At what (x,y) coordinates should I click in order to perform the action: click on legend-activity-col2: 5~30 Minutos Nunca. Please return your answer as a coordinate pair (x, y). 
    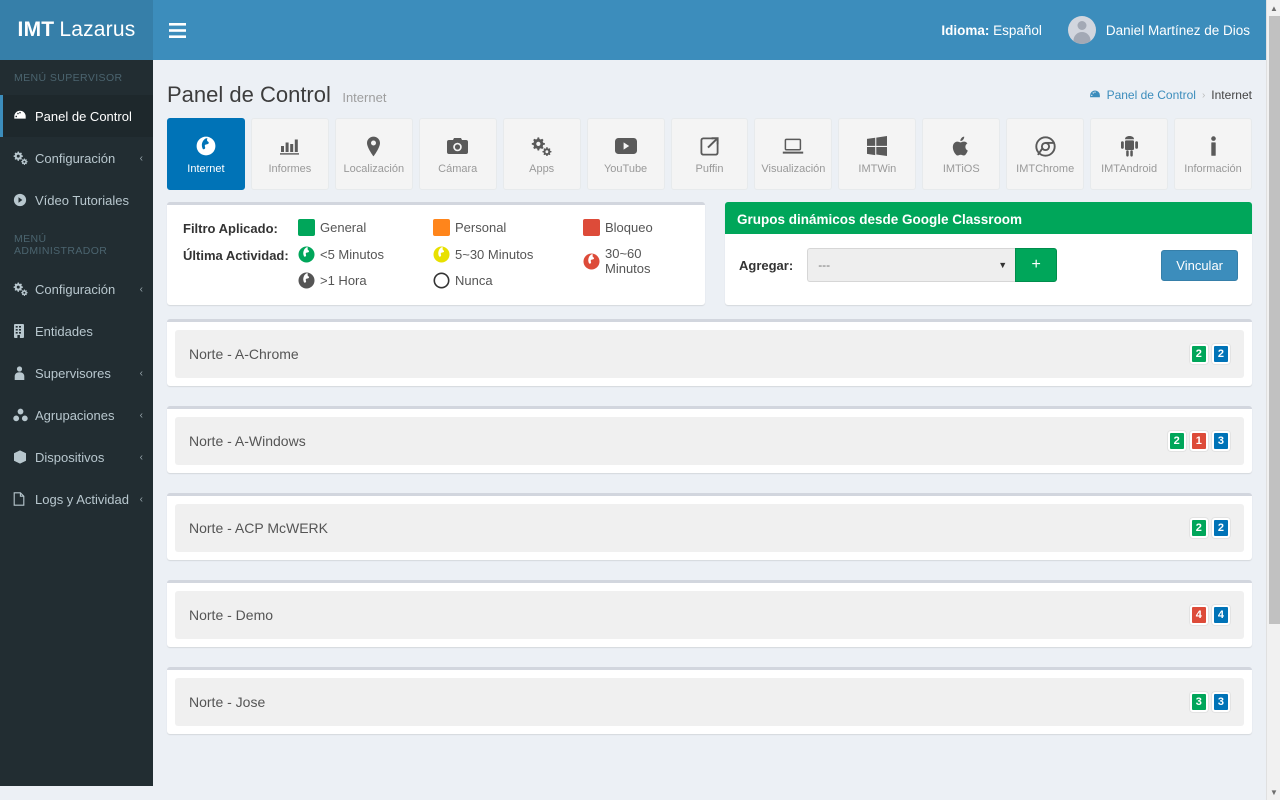
    Looking at the image, I should click on (508, 267).